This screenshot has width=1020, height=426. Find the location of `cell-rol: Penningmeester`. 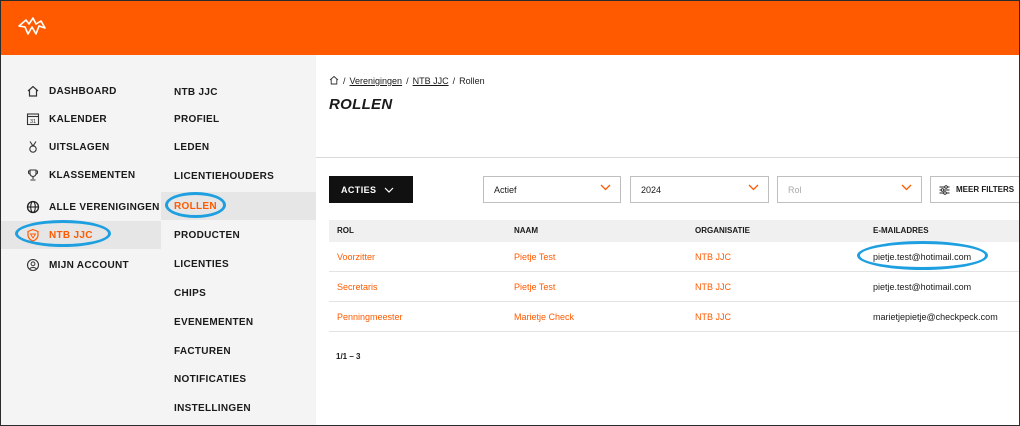

cell-rol: Penningmeester is located at coordinates (370, 317).